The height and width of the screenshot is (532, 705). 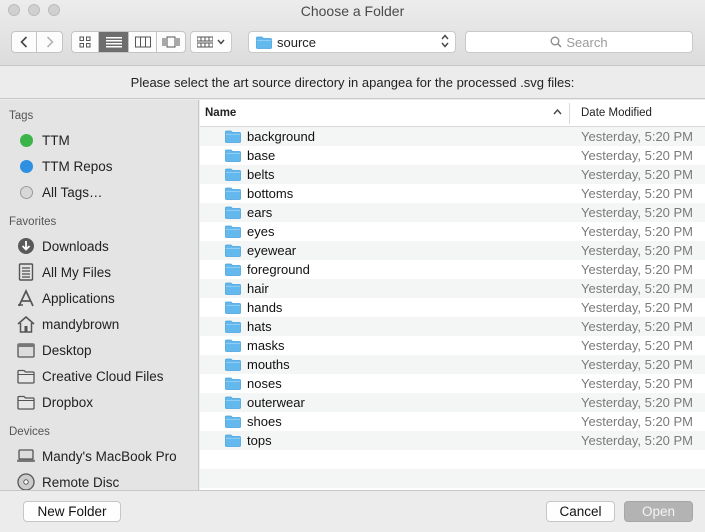 I want to click on sidebar-item-label: All My Files, so click(x=77, y=272).